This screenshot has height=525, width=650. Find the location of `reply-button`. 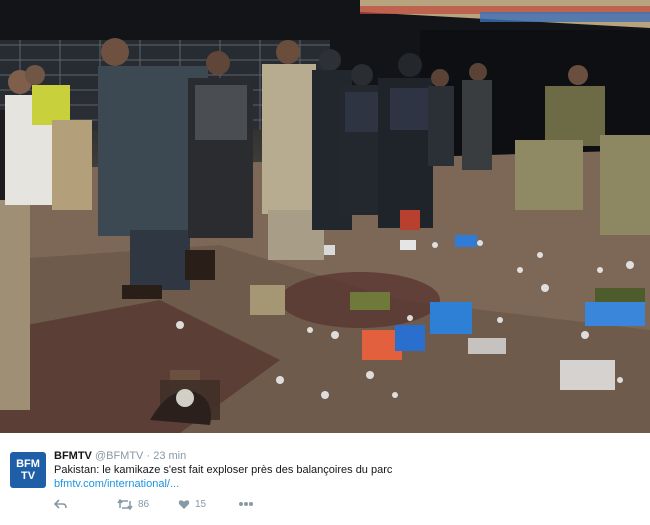

reply-button is located at coordinates (60, 504).